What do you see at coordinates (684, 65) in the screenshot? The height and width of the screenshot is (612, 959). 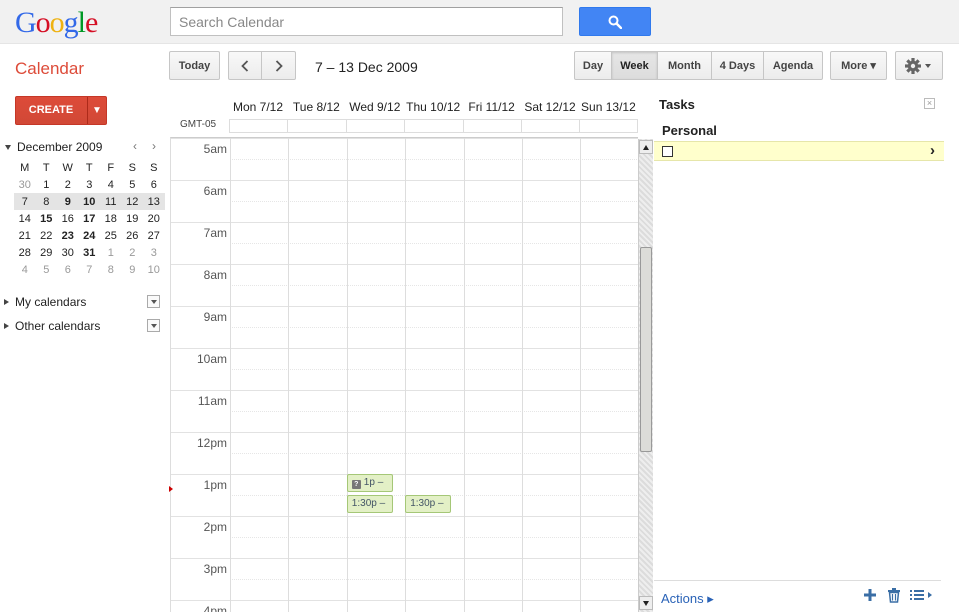 I see `view-month-button: Month` at bounding box center [684, 65].